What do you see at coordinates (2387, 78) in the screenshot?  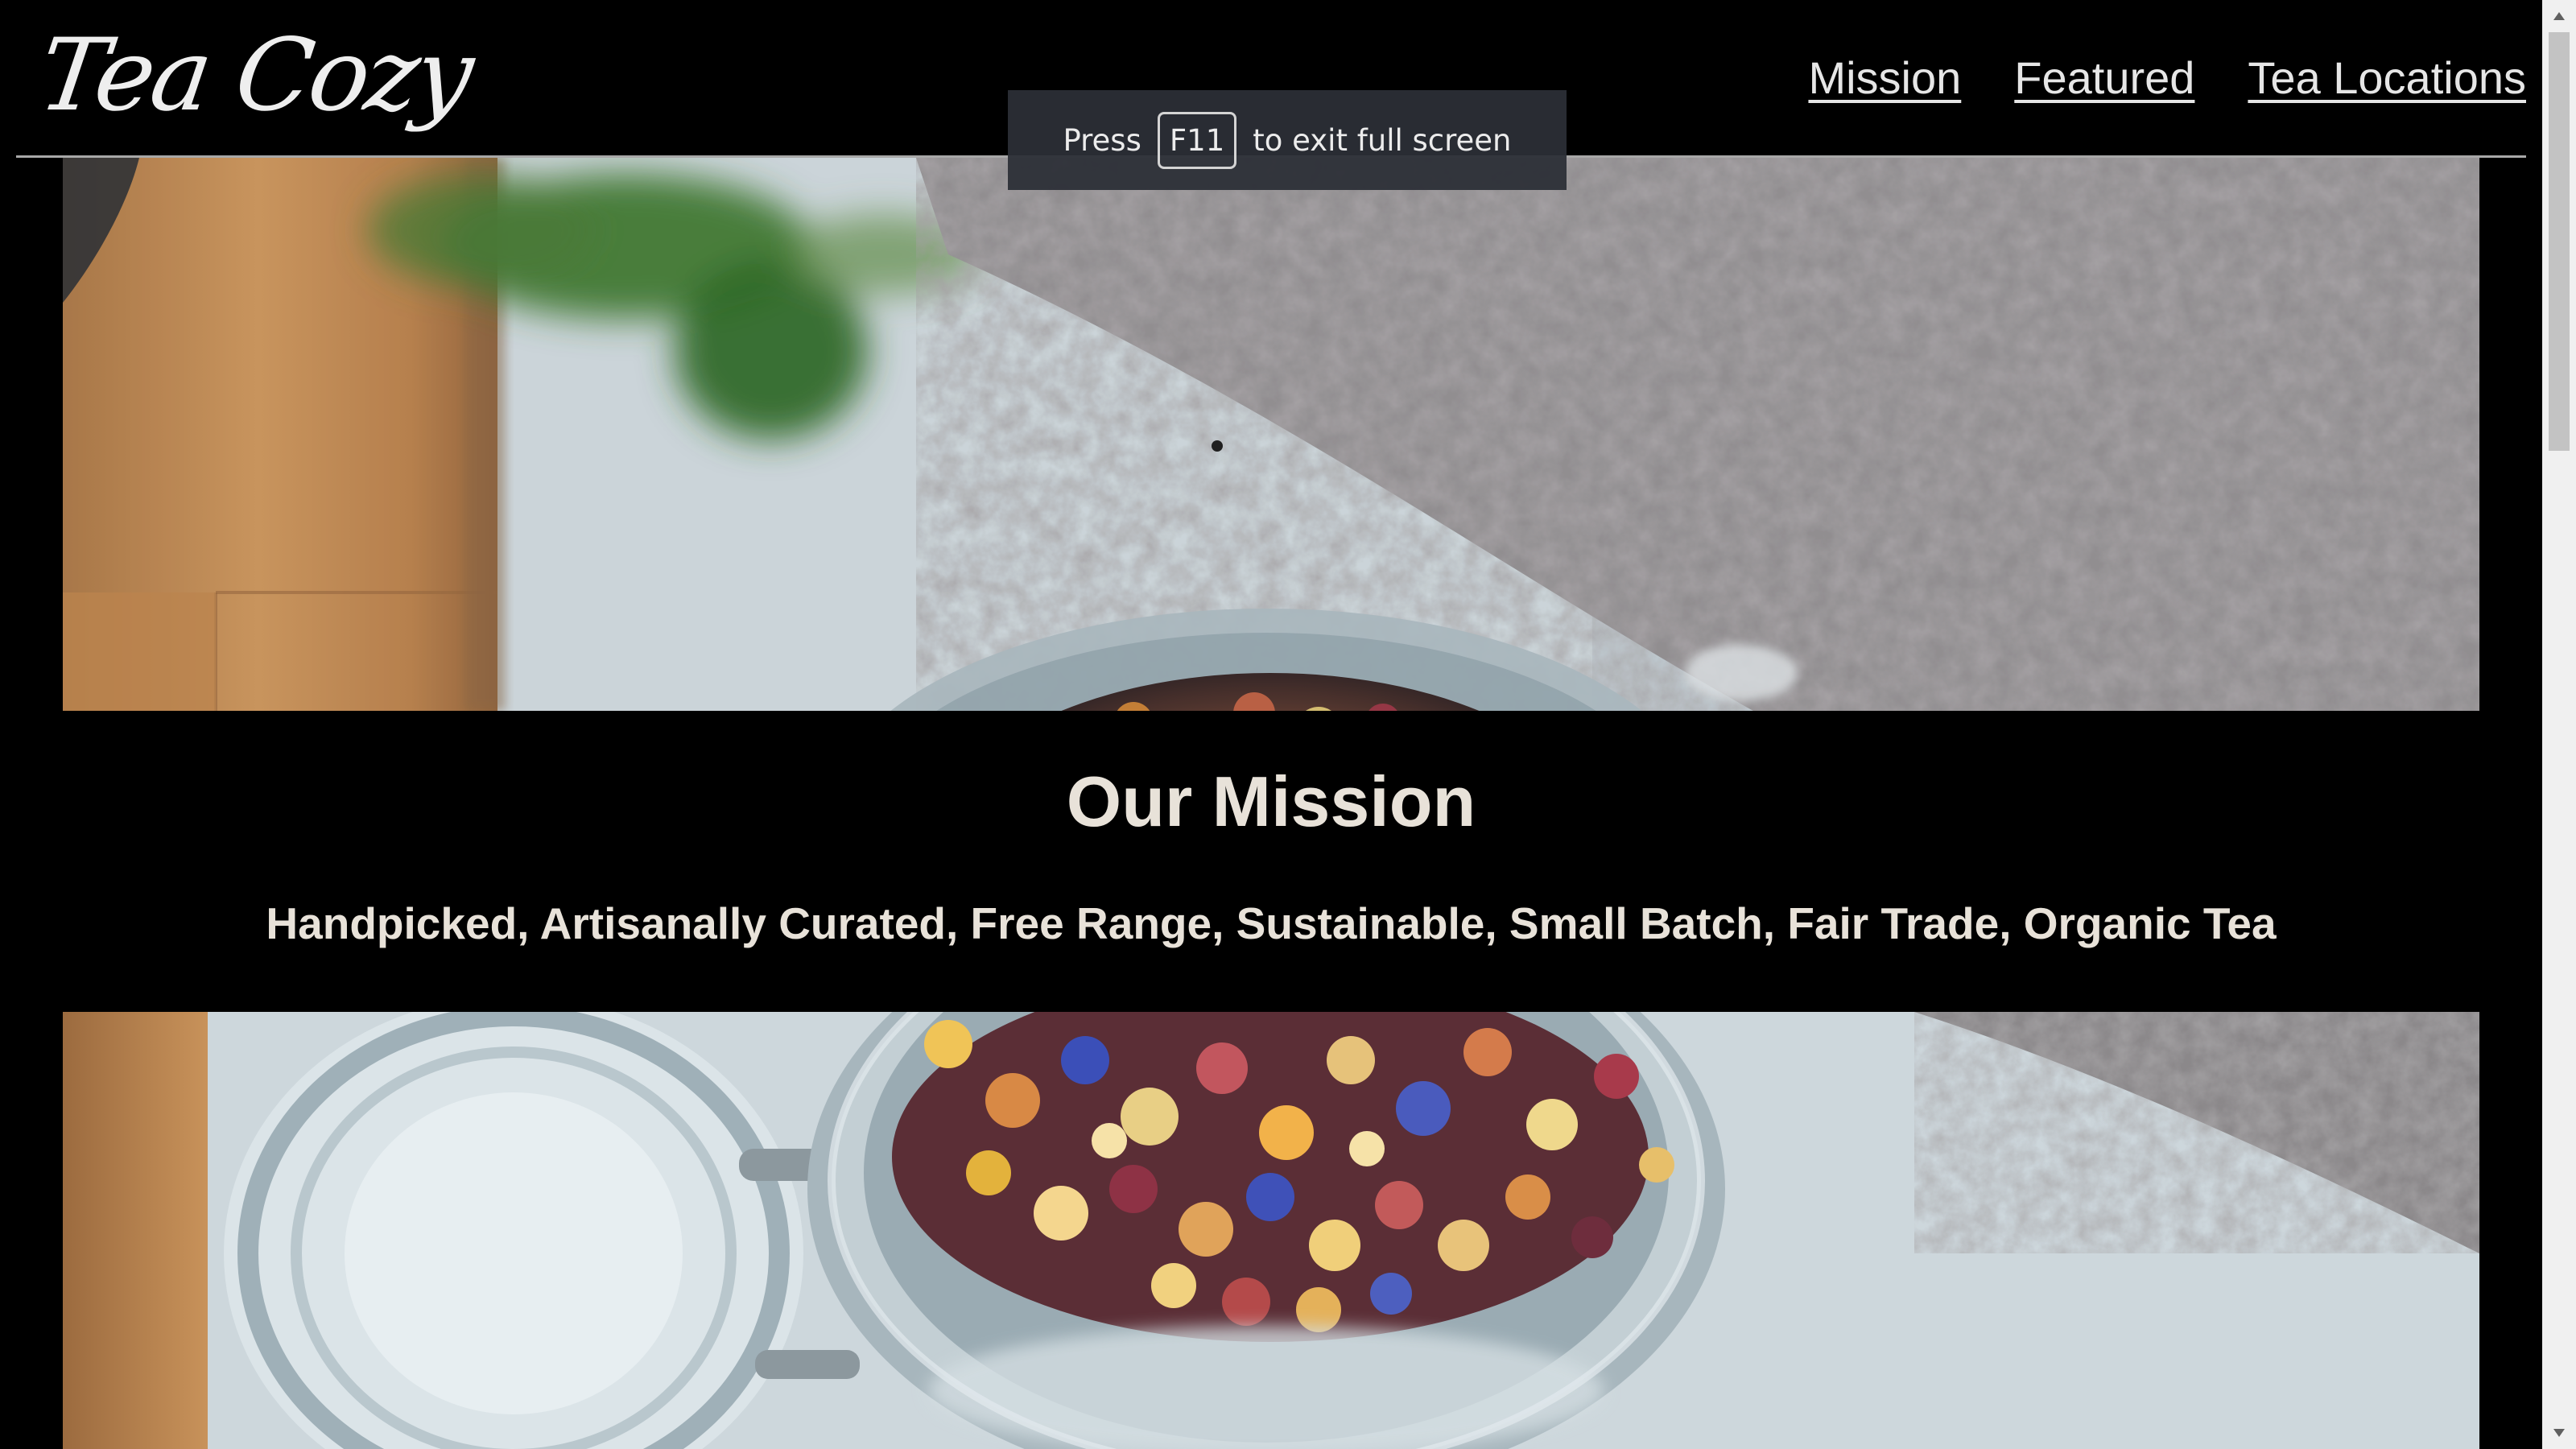 I see `nav-link-tea-locations: Tea Locations` at bounding box center [2387, 78].